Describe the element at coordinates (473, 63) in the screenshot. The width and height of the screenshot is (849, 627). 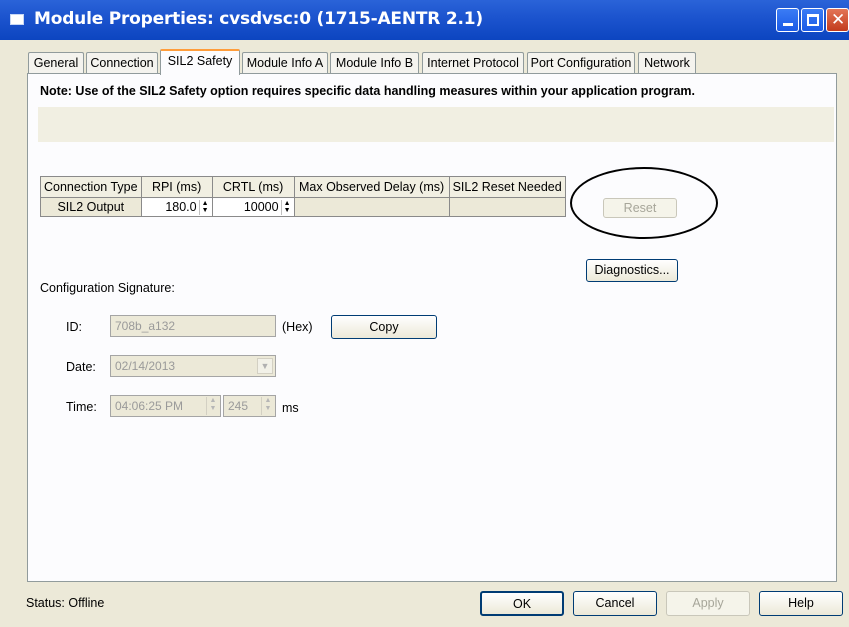
I see `tab-internet-protocol: Internet Protocol` at that location.